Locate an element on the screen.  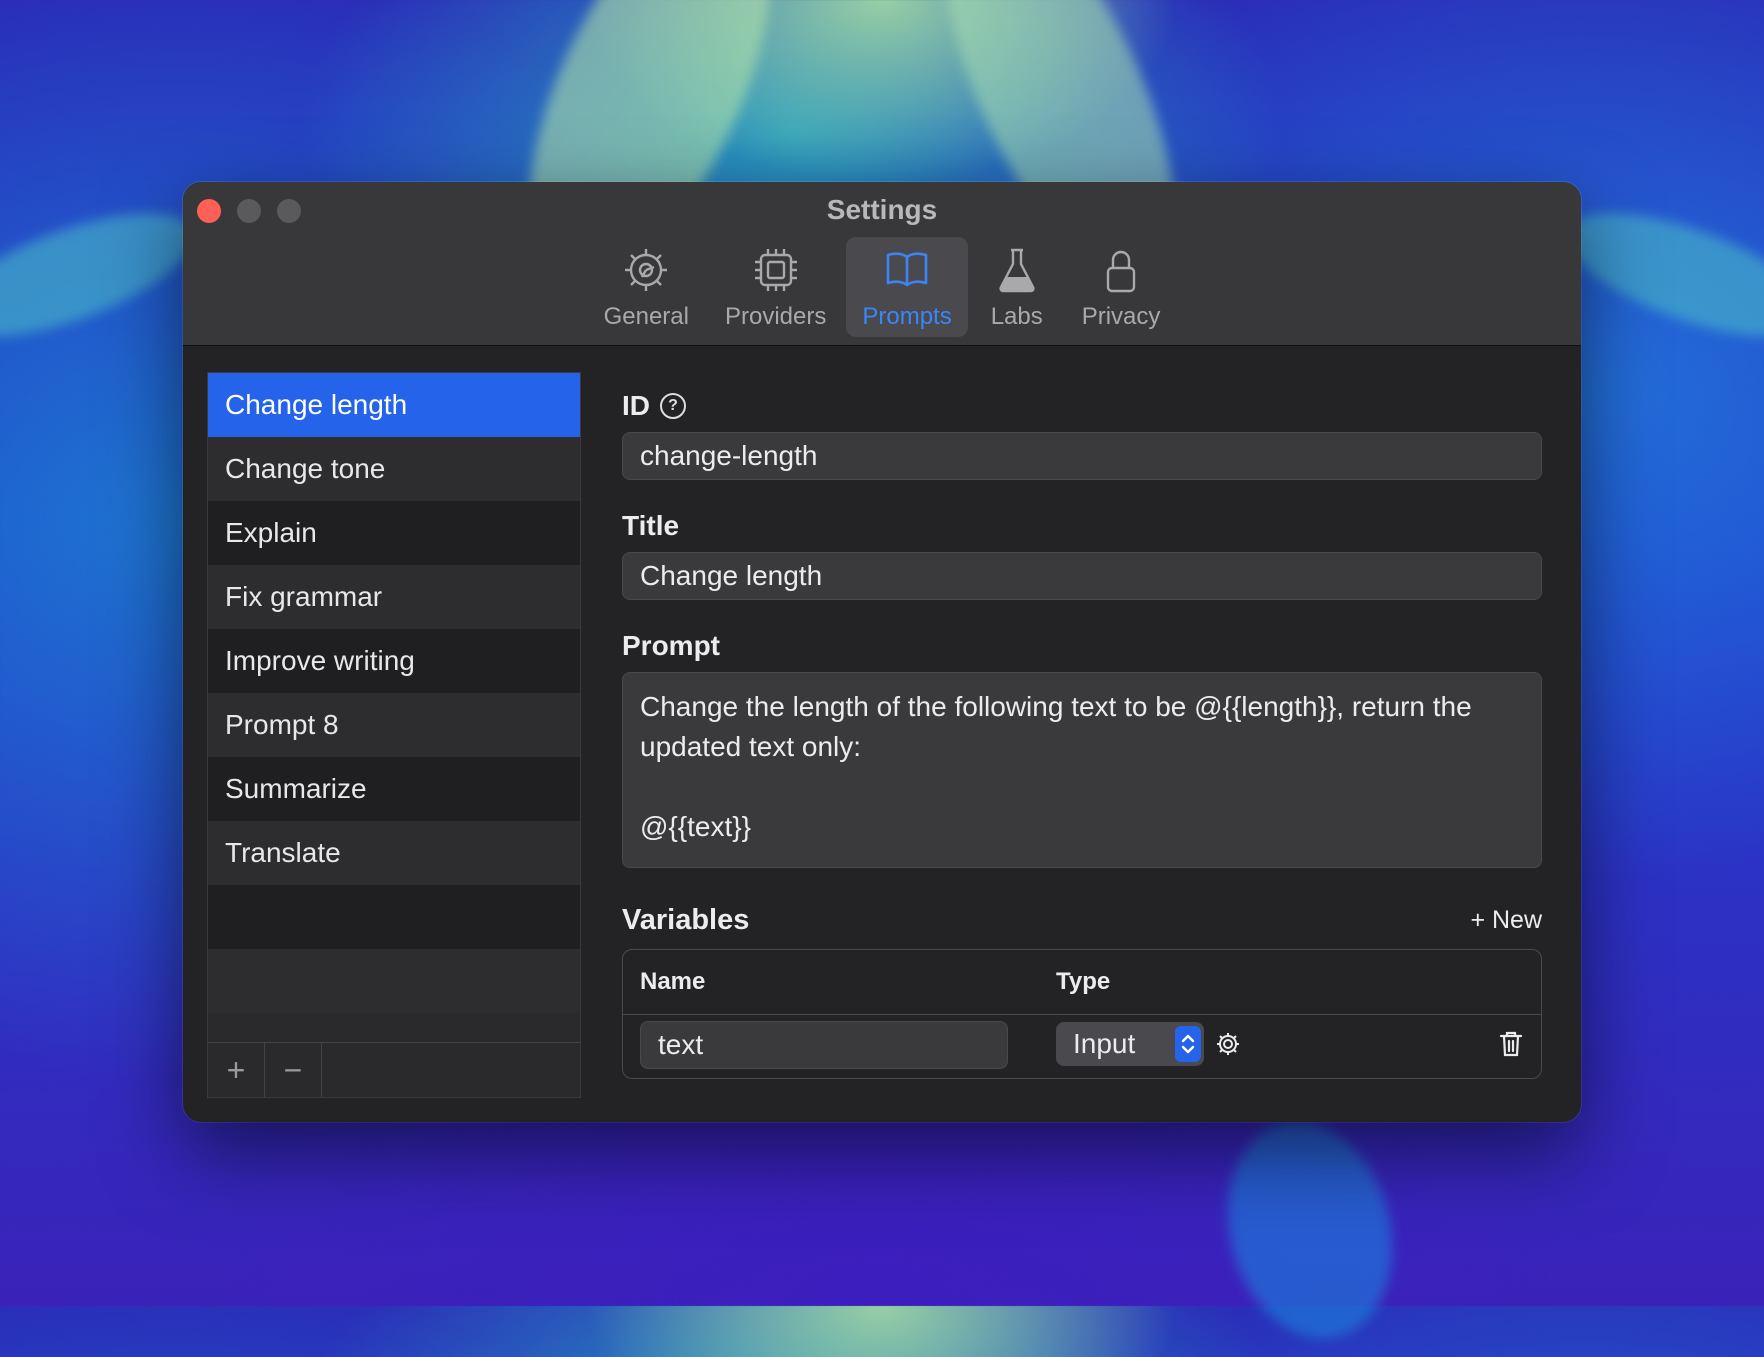
tab-privacy-label: Privacy is located at coordinates (1121, 316).